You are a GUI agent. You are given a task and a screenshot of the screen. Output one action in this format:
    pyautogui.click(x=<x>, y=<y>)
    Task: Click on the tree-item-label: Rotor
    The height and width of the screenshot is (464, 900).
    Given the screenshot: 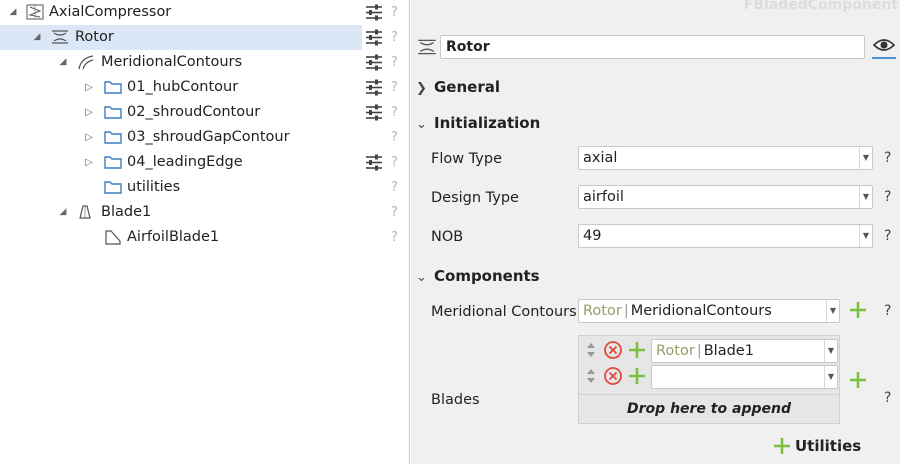 What is the action you would take?
    pyautogui.click(x=94, y=37)
    